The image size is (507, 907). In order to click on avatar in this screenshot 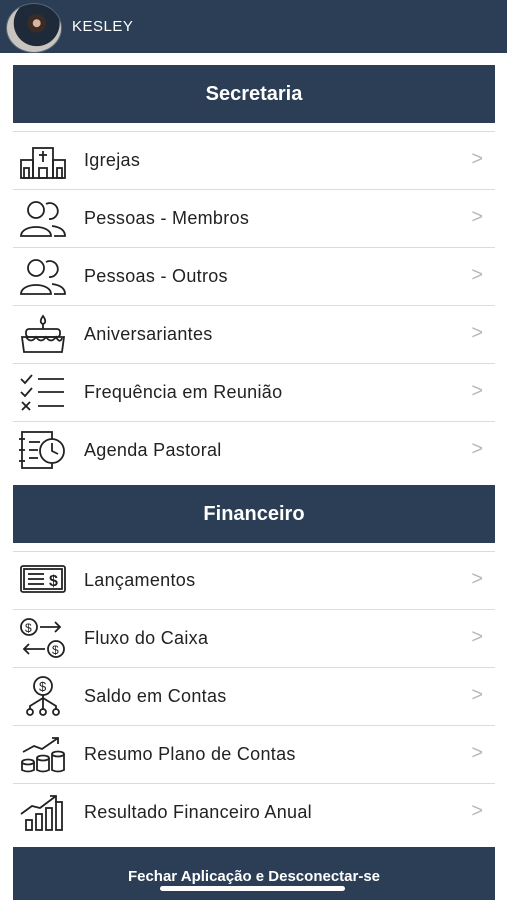, I will do `click(34, 28)`.